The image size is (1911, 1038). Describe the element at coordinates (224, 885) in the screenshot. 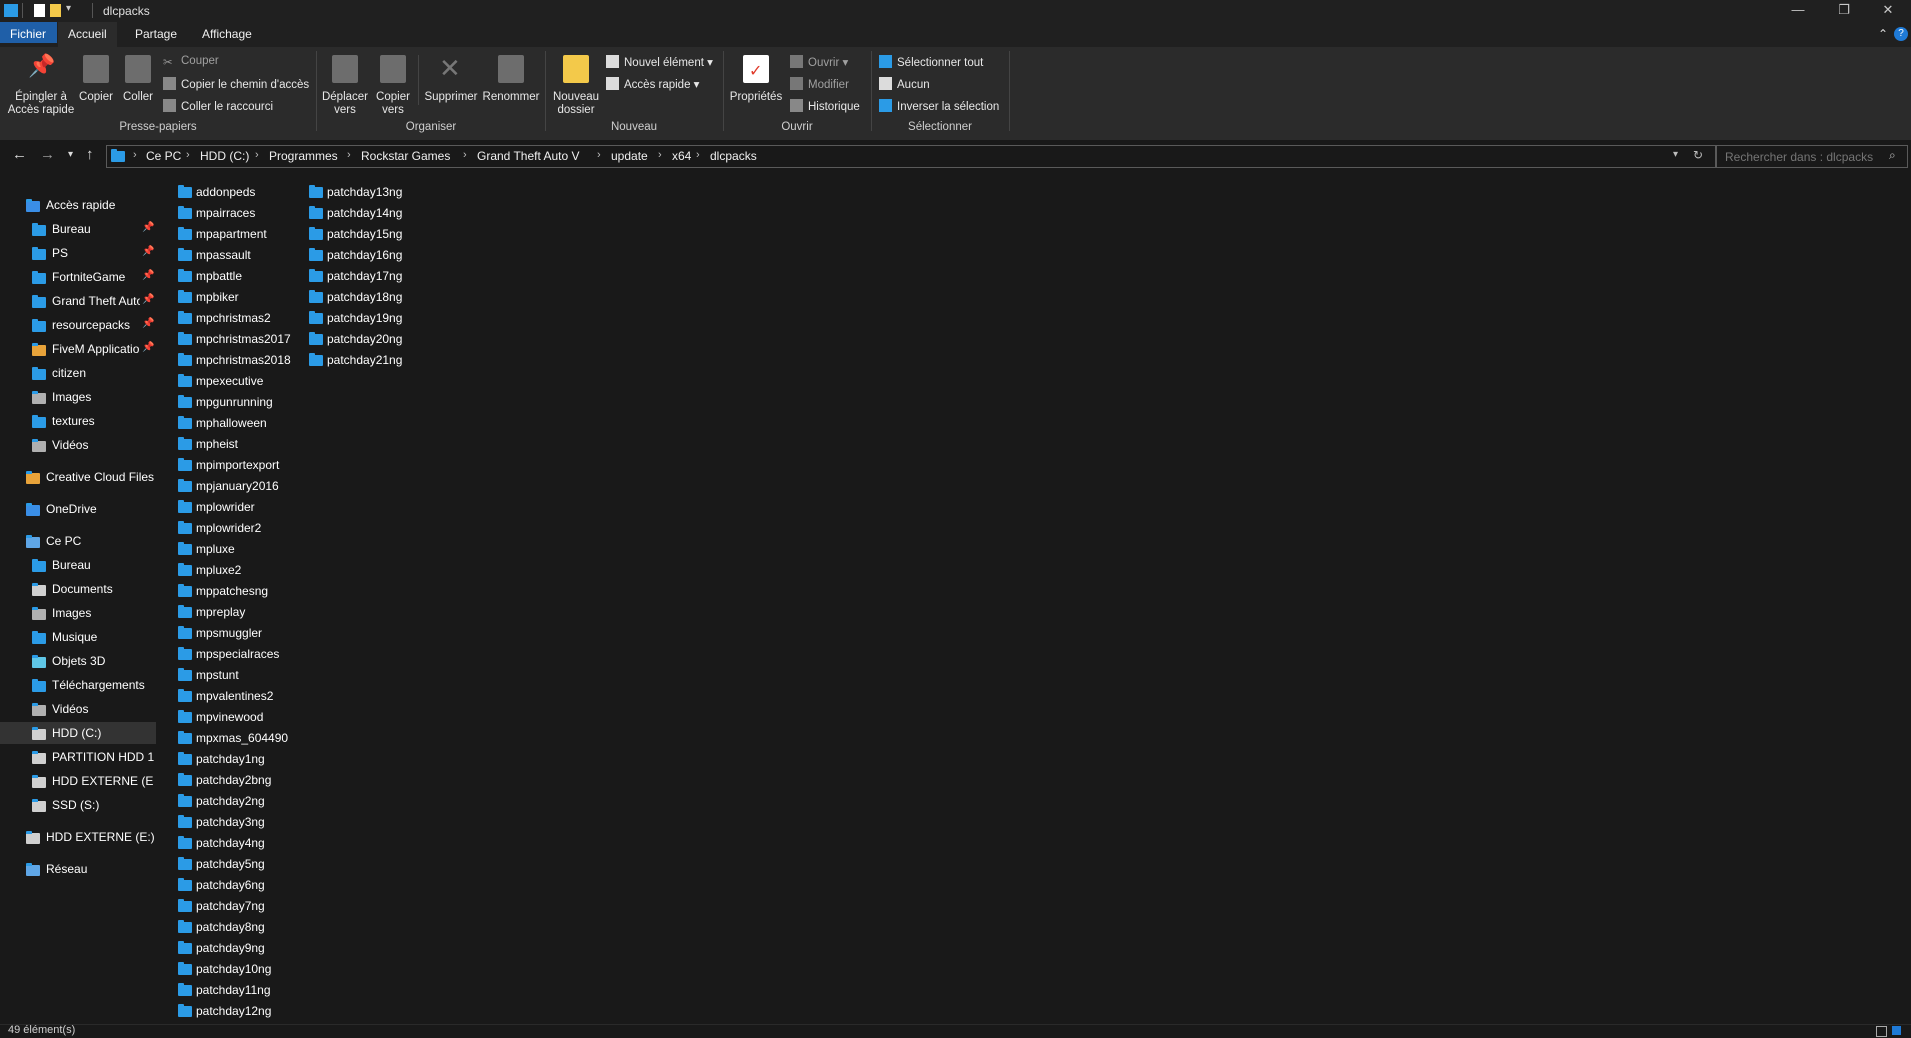

I see `folder-item: patchday6ng` at that location.